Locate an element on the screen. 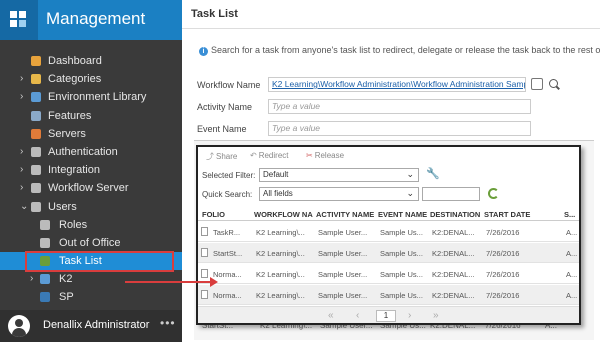 The image size is (600, 342). users-icon is located at coordinates (36, 206).